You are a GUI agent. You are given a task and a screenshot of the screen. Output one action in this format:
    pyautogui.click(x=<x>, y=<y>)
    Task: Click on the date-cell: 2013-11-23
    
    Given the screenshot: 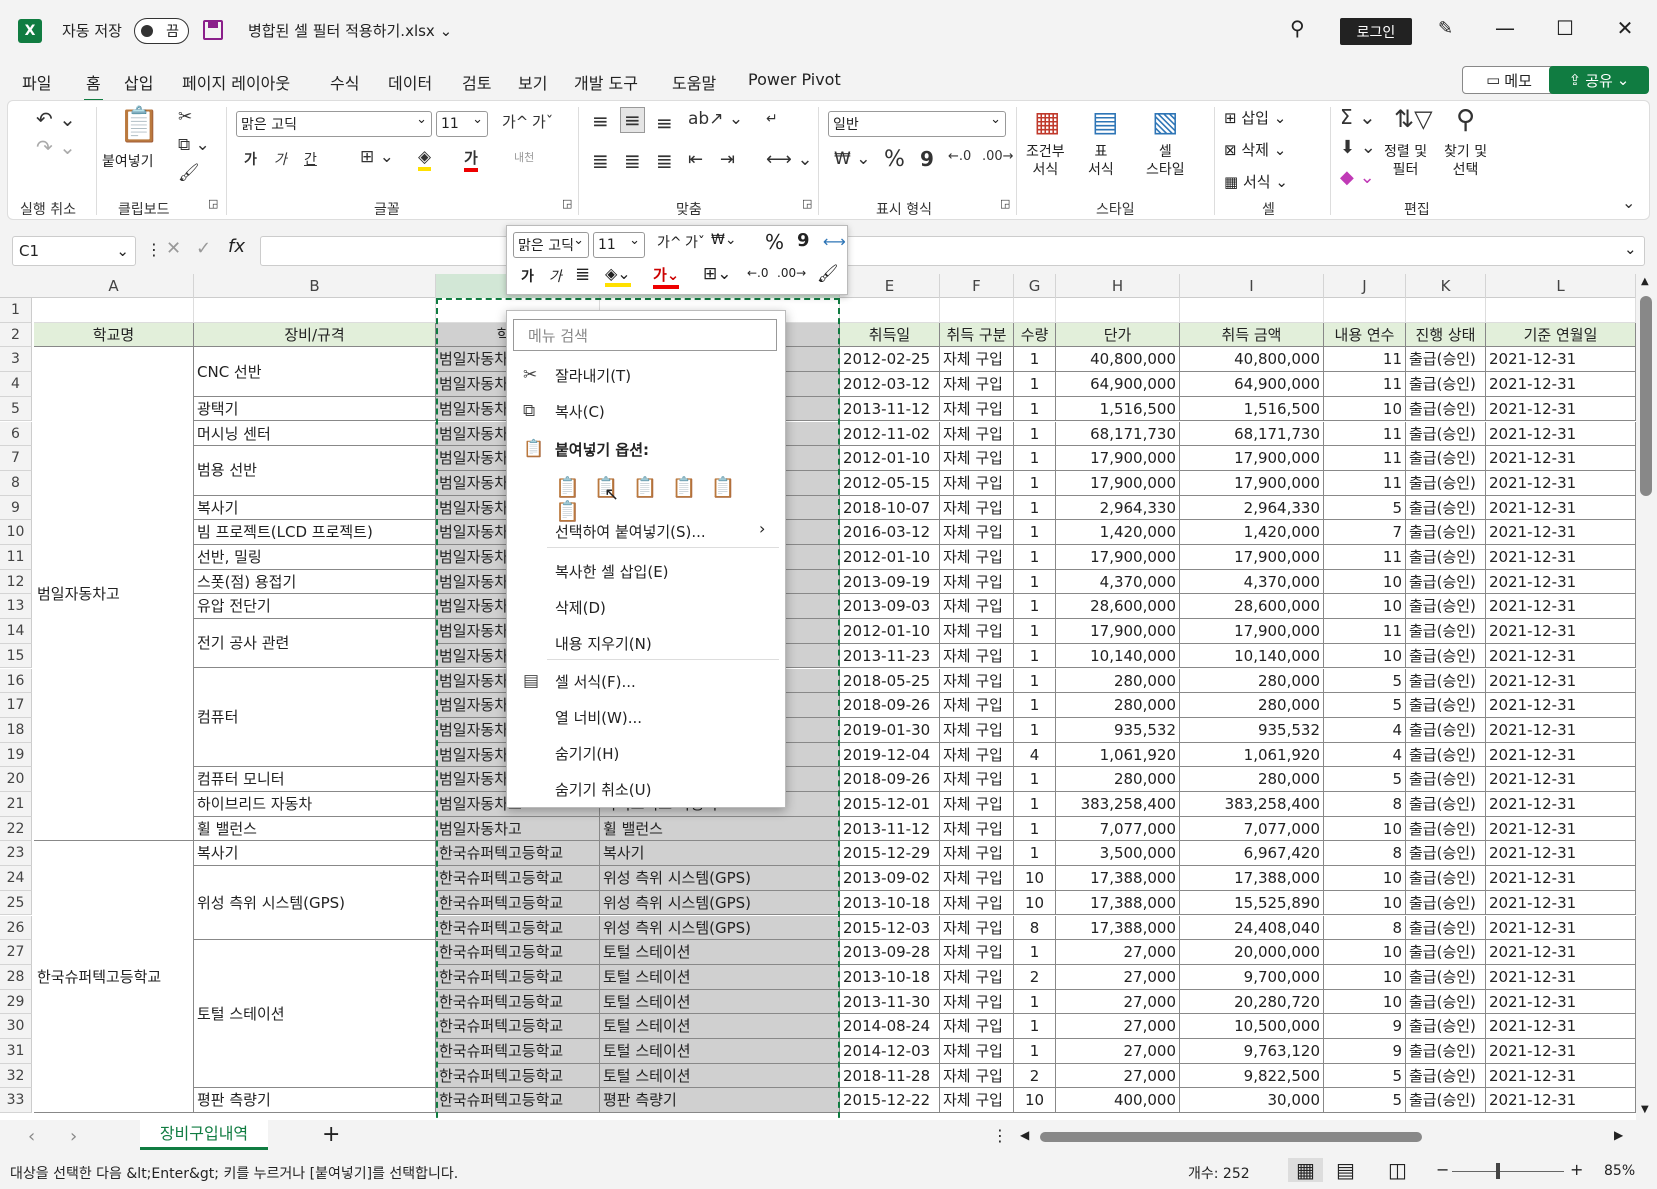 What is the action you would take?
    pyautogui.click(x=890, y=656)
    